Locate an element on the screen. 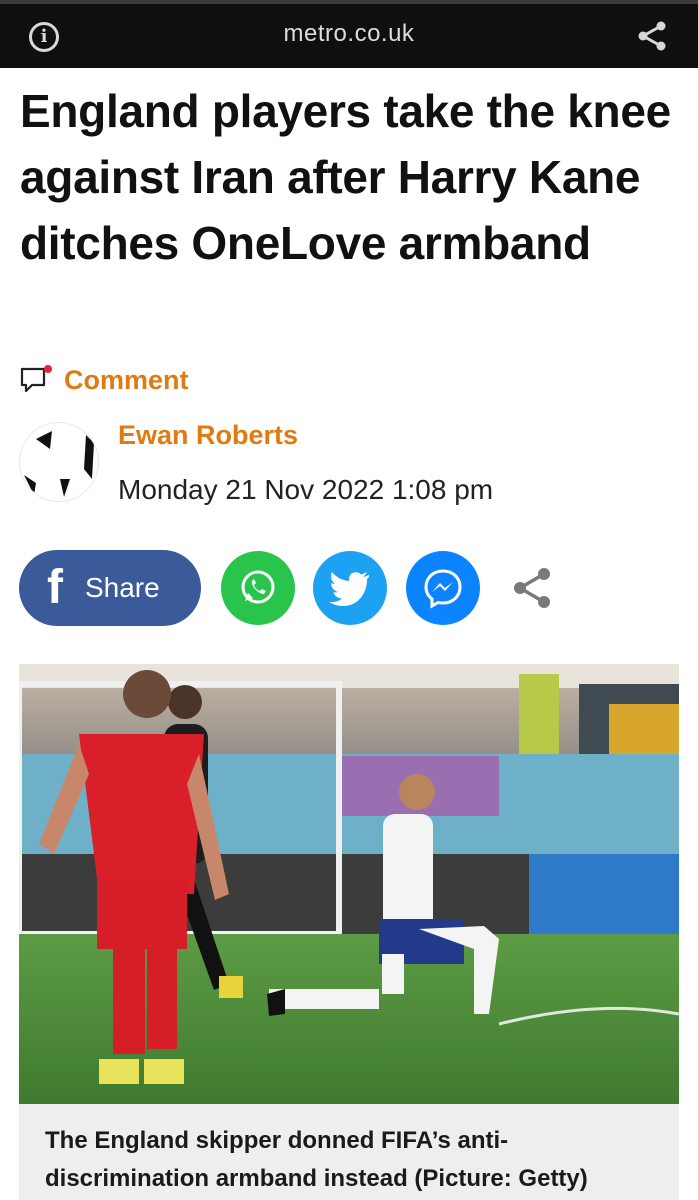 The width and height of the screenshot is (698, 1200). status-strip is located at coordinates (349, 2).